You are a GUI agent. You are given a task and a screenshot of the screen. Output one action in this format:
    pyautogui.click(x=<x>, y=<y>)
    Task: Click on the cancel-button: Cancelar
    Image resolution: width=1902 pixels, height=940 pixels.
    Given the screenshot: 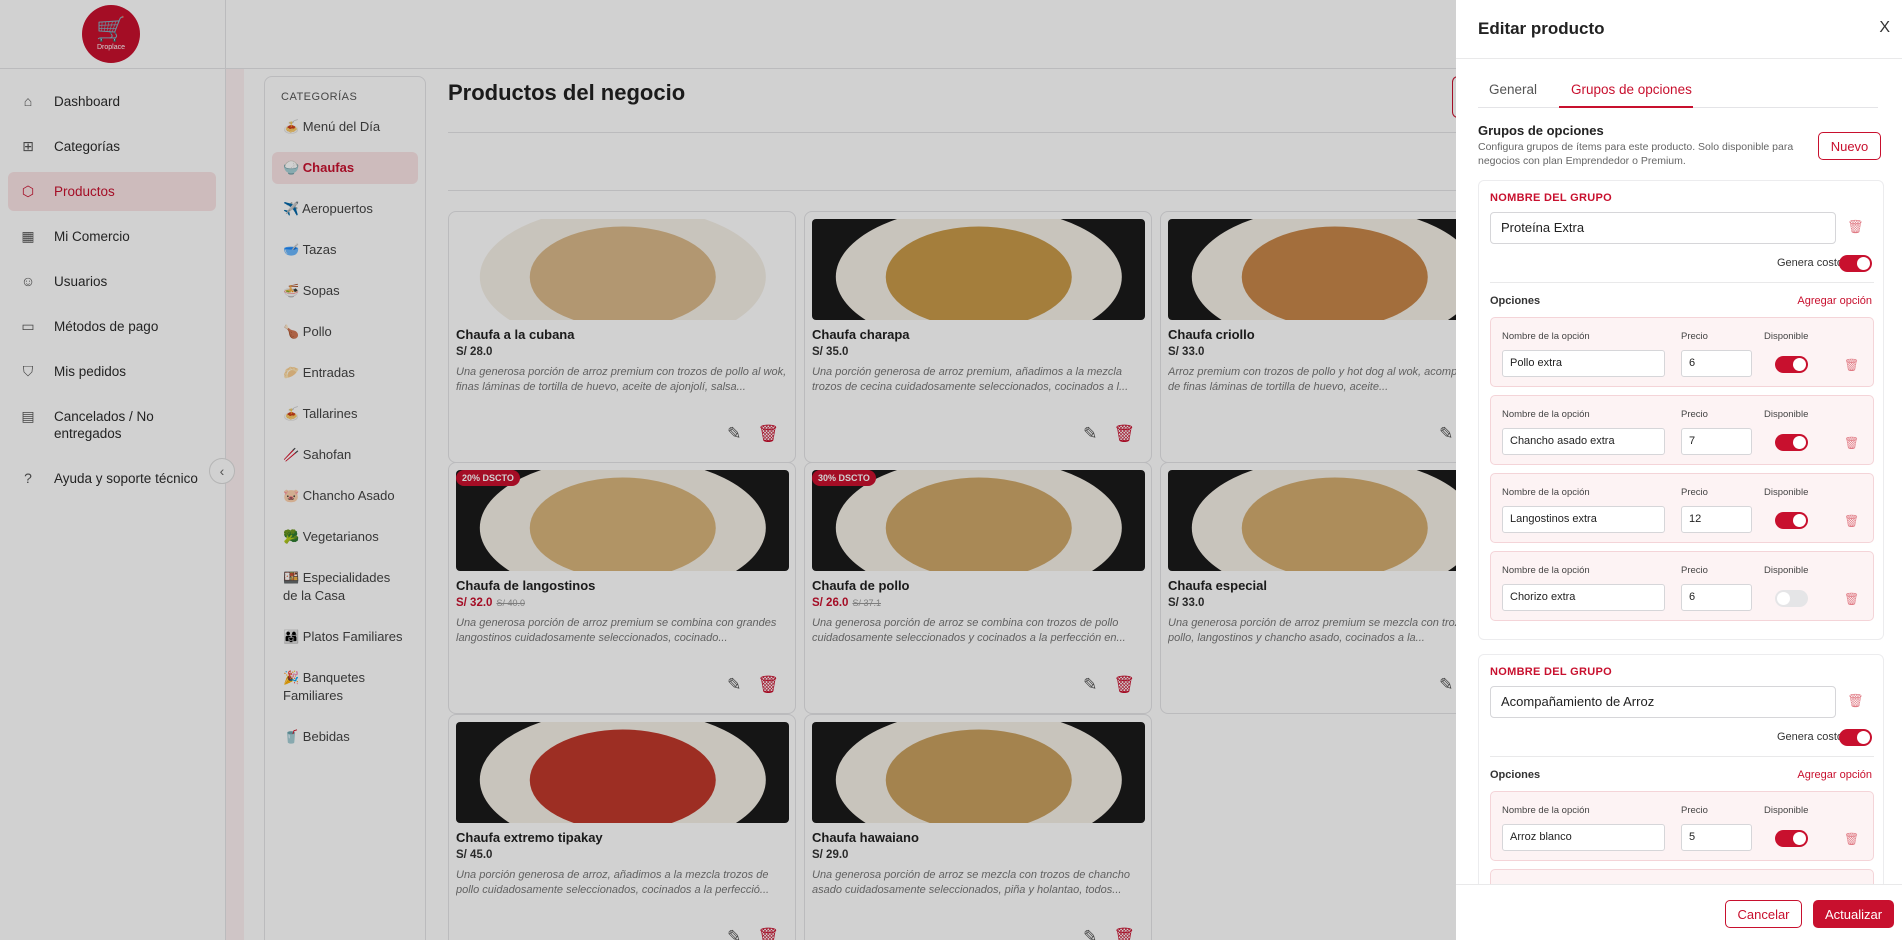 What is the action you would take?
    pyautogui.click(x=1763, y=914)
    